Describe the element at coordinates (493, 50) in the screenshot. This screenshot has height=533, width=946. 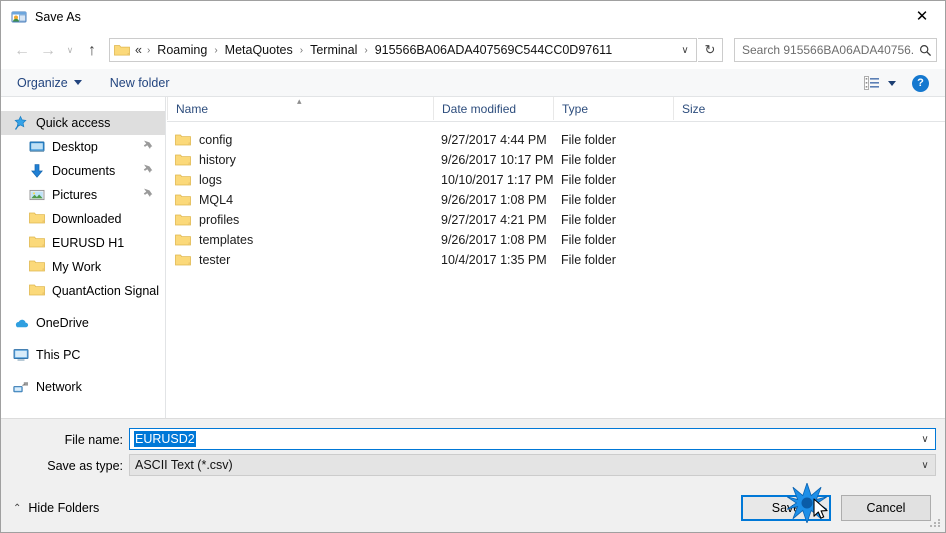
I see `breadcrumb-item-instance-id: 915566BA06ADA407569C544CC0D97611` at that location.